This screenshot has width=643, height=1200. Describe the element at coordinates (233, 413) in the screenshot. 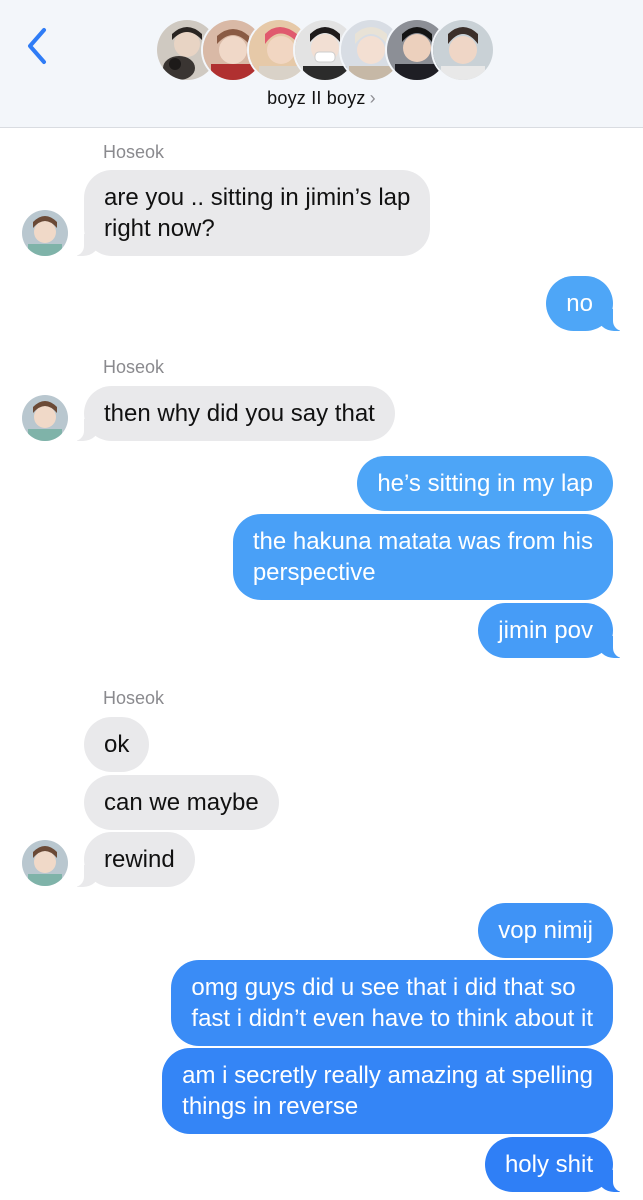

I see `message-bubble: then why did you say that` at that location.